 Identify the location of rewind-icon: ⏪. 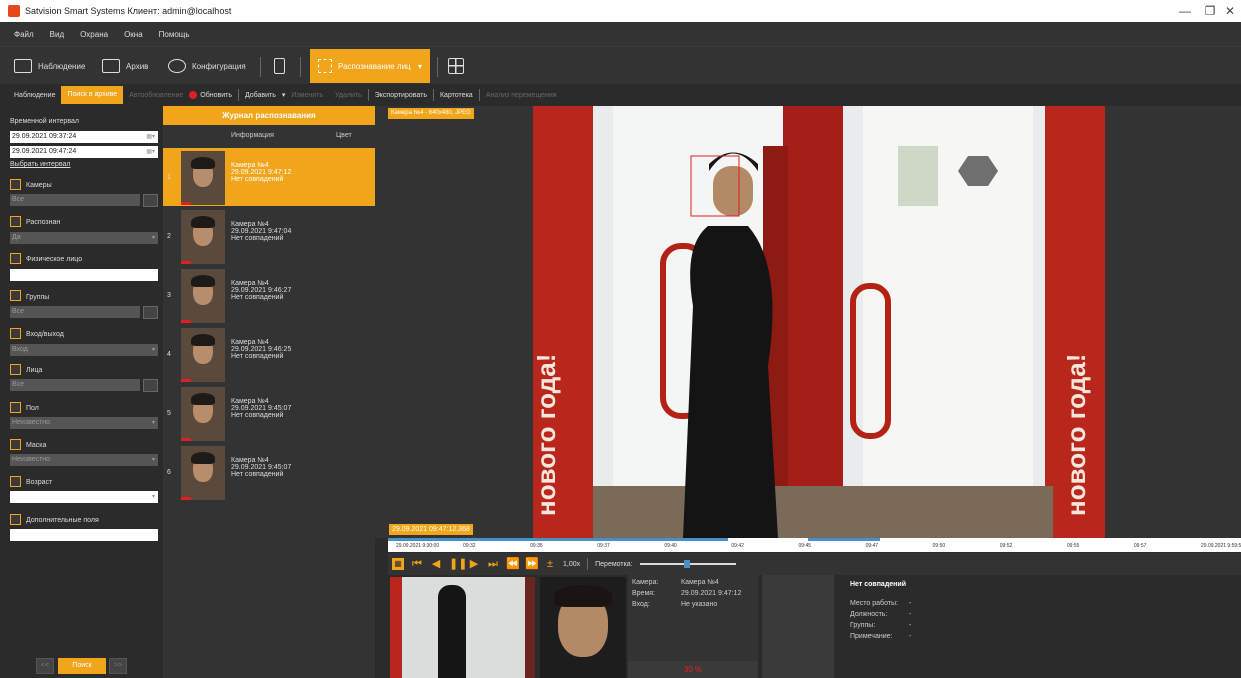
(513, 564).